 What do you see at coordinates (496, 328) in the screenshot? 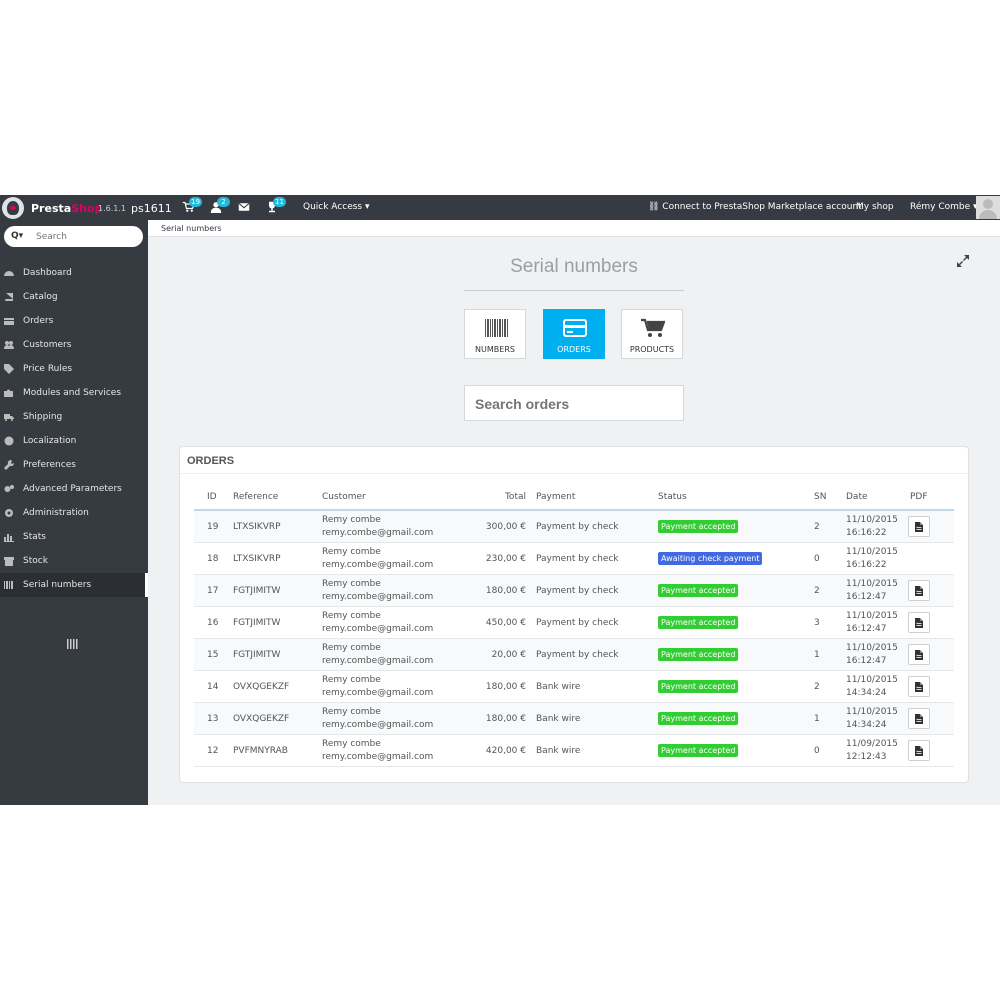
I see `barcode-icon` at bounding box center [496, 328].